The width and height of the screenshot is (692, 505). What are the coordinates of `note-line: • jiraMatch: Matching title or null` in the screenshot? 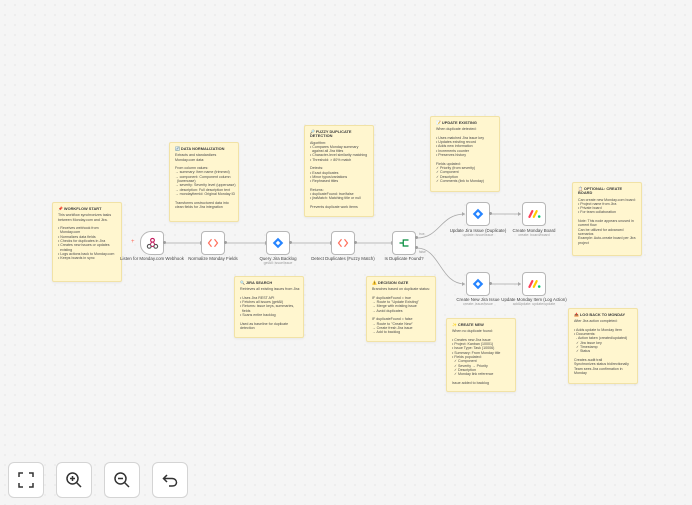 It's located at (335, 198).